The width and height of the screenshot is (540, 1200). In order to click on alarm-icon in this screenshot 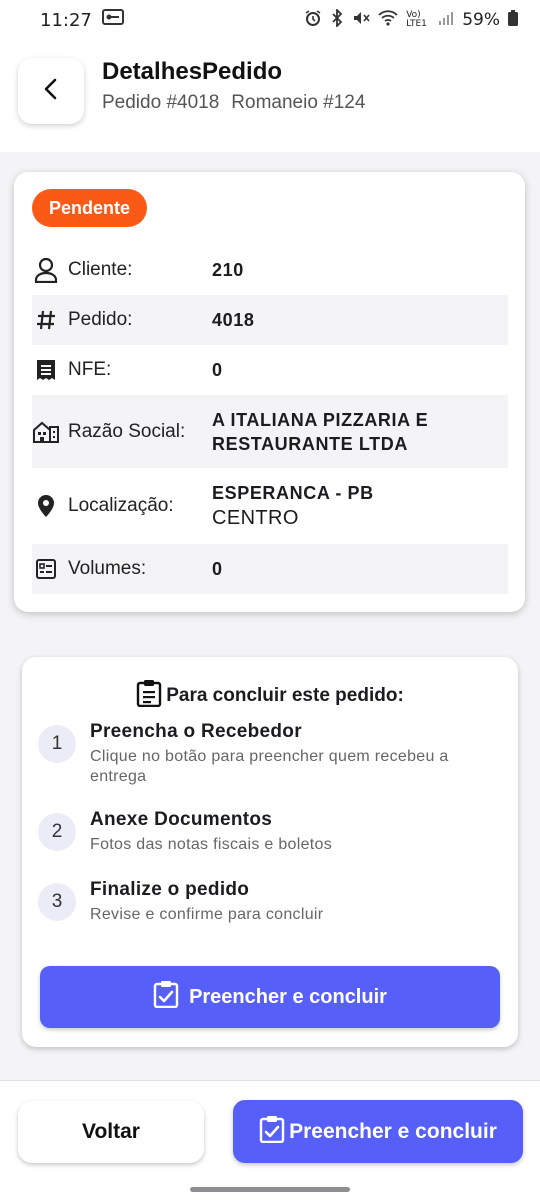, I will do `click(313, 20)`.